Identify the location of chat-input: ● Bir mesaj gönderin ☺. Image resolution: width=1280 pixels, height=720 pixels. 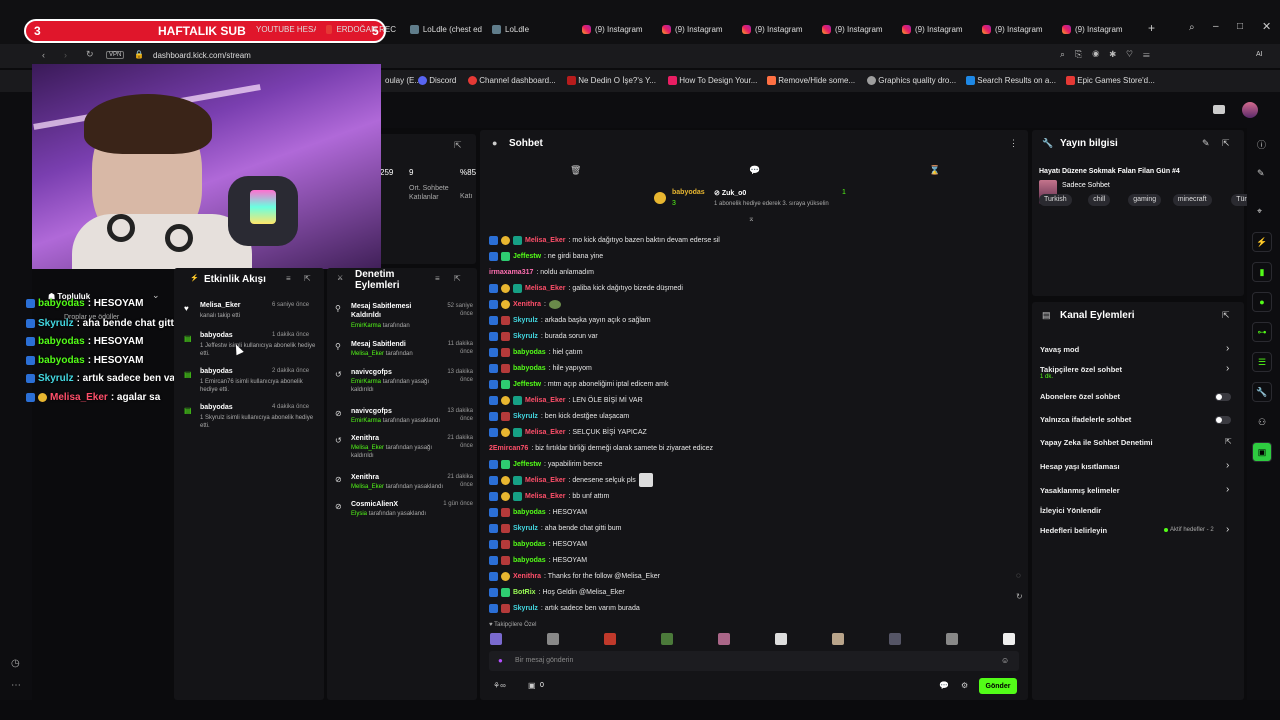
(754, 661).